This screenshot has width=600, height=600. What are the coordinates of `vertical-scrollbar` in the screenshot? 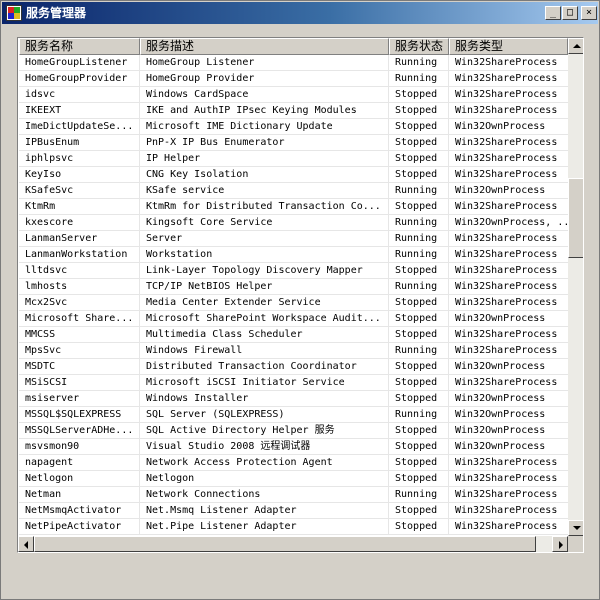 It's located at (575, 287).